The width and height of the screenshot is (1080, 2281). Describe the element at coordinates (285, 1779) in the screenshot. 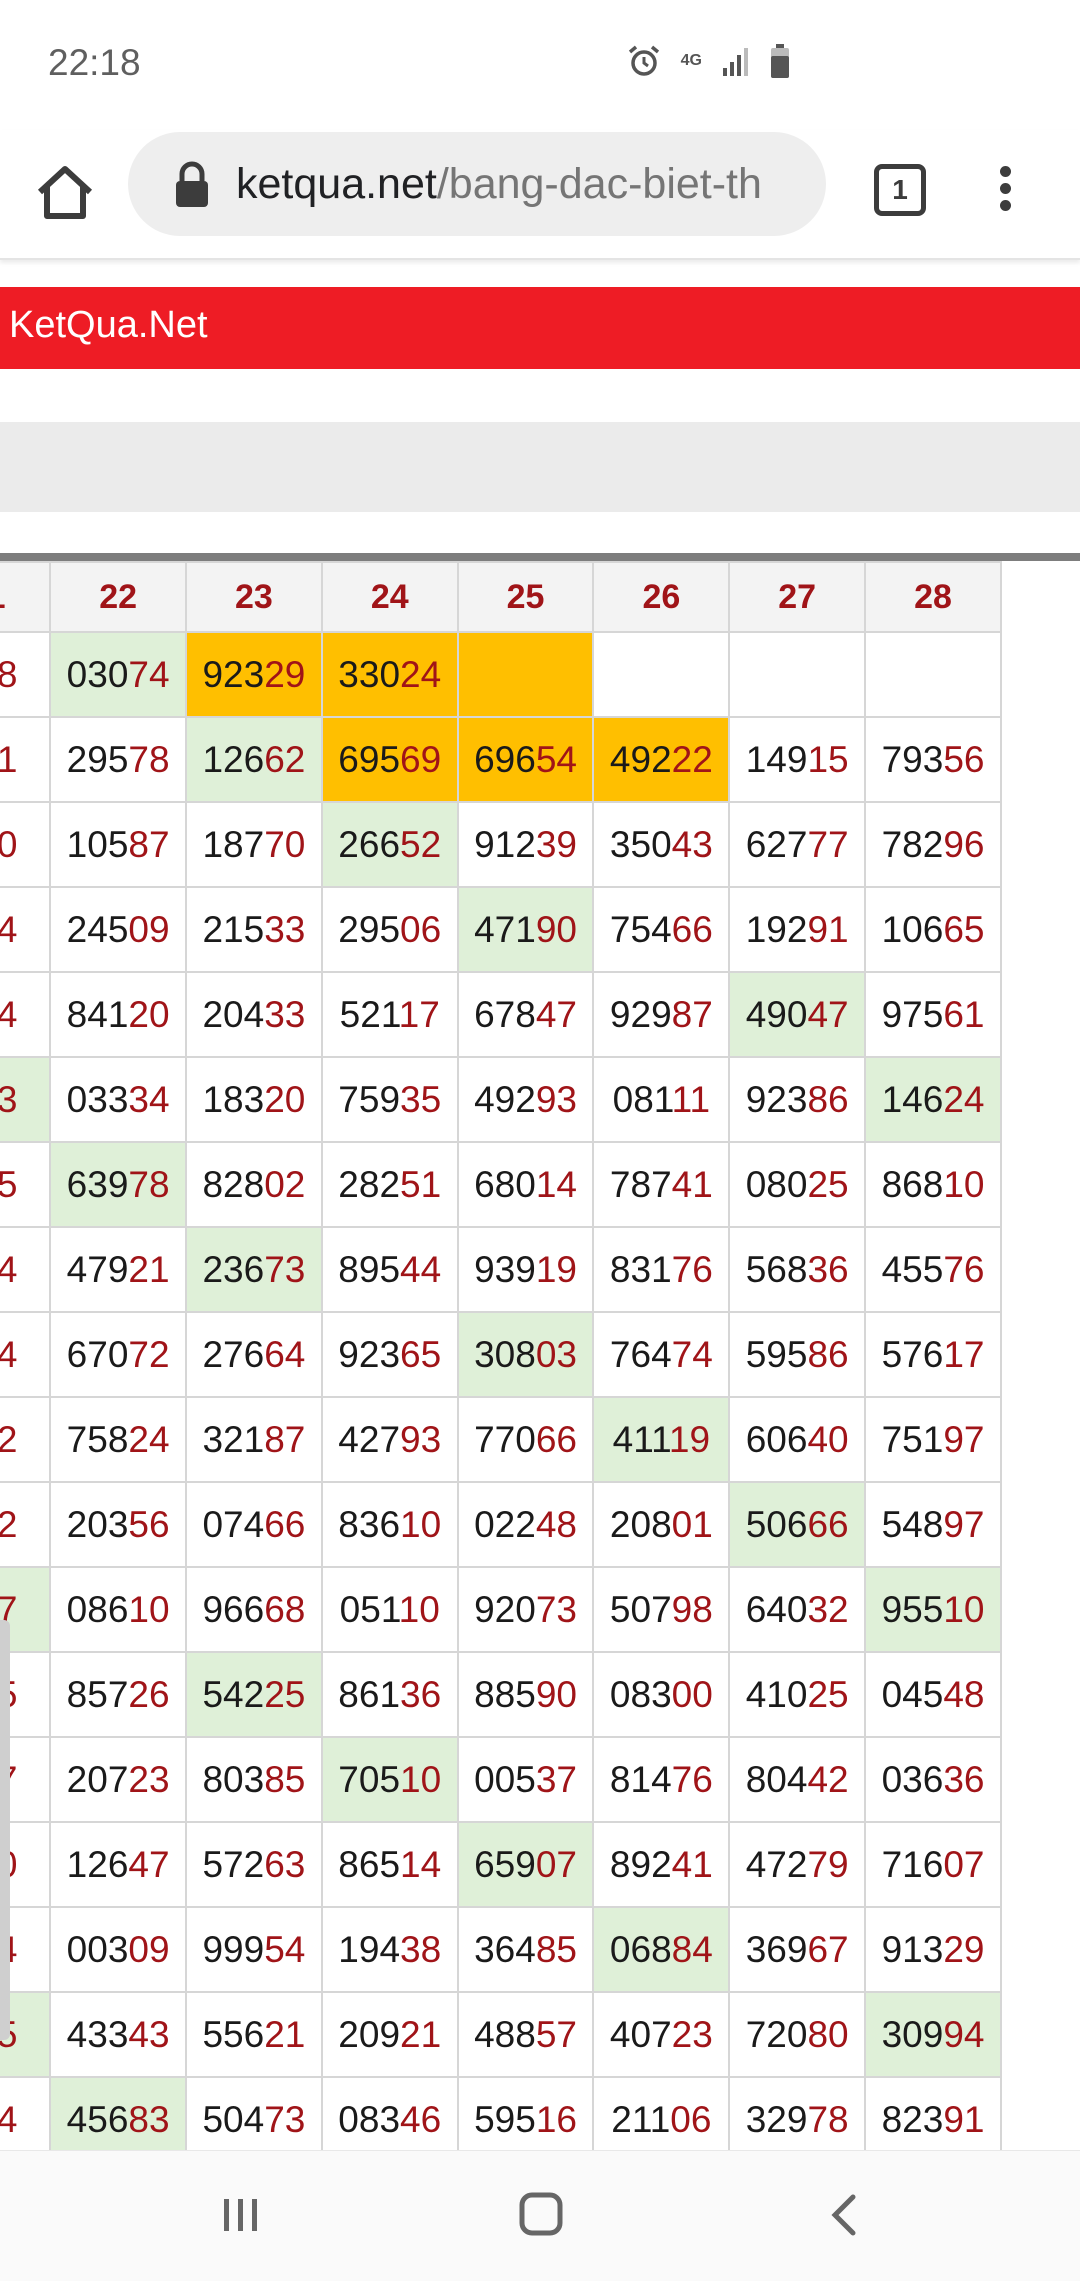

I see `cell-tail-digits: 85` at that location.